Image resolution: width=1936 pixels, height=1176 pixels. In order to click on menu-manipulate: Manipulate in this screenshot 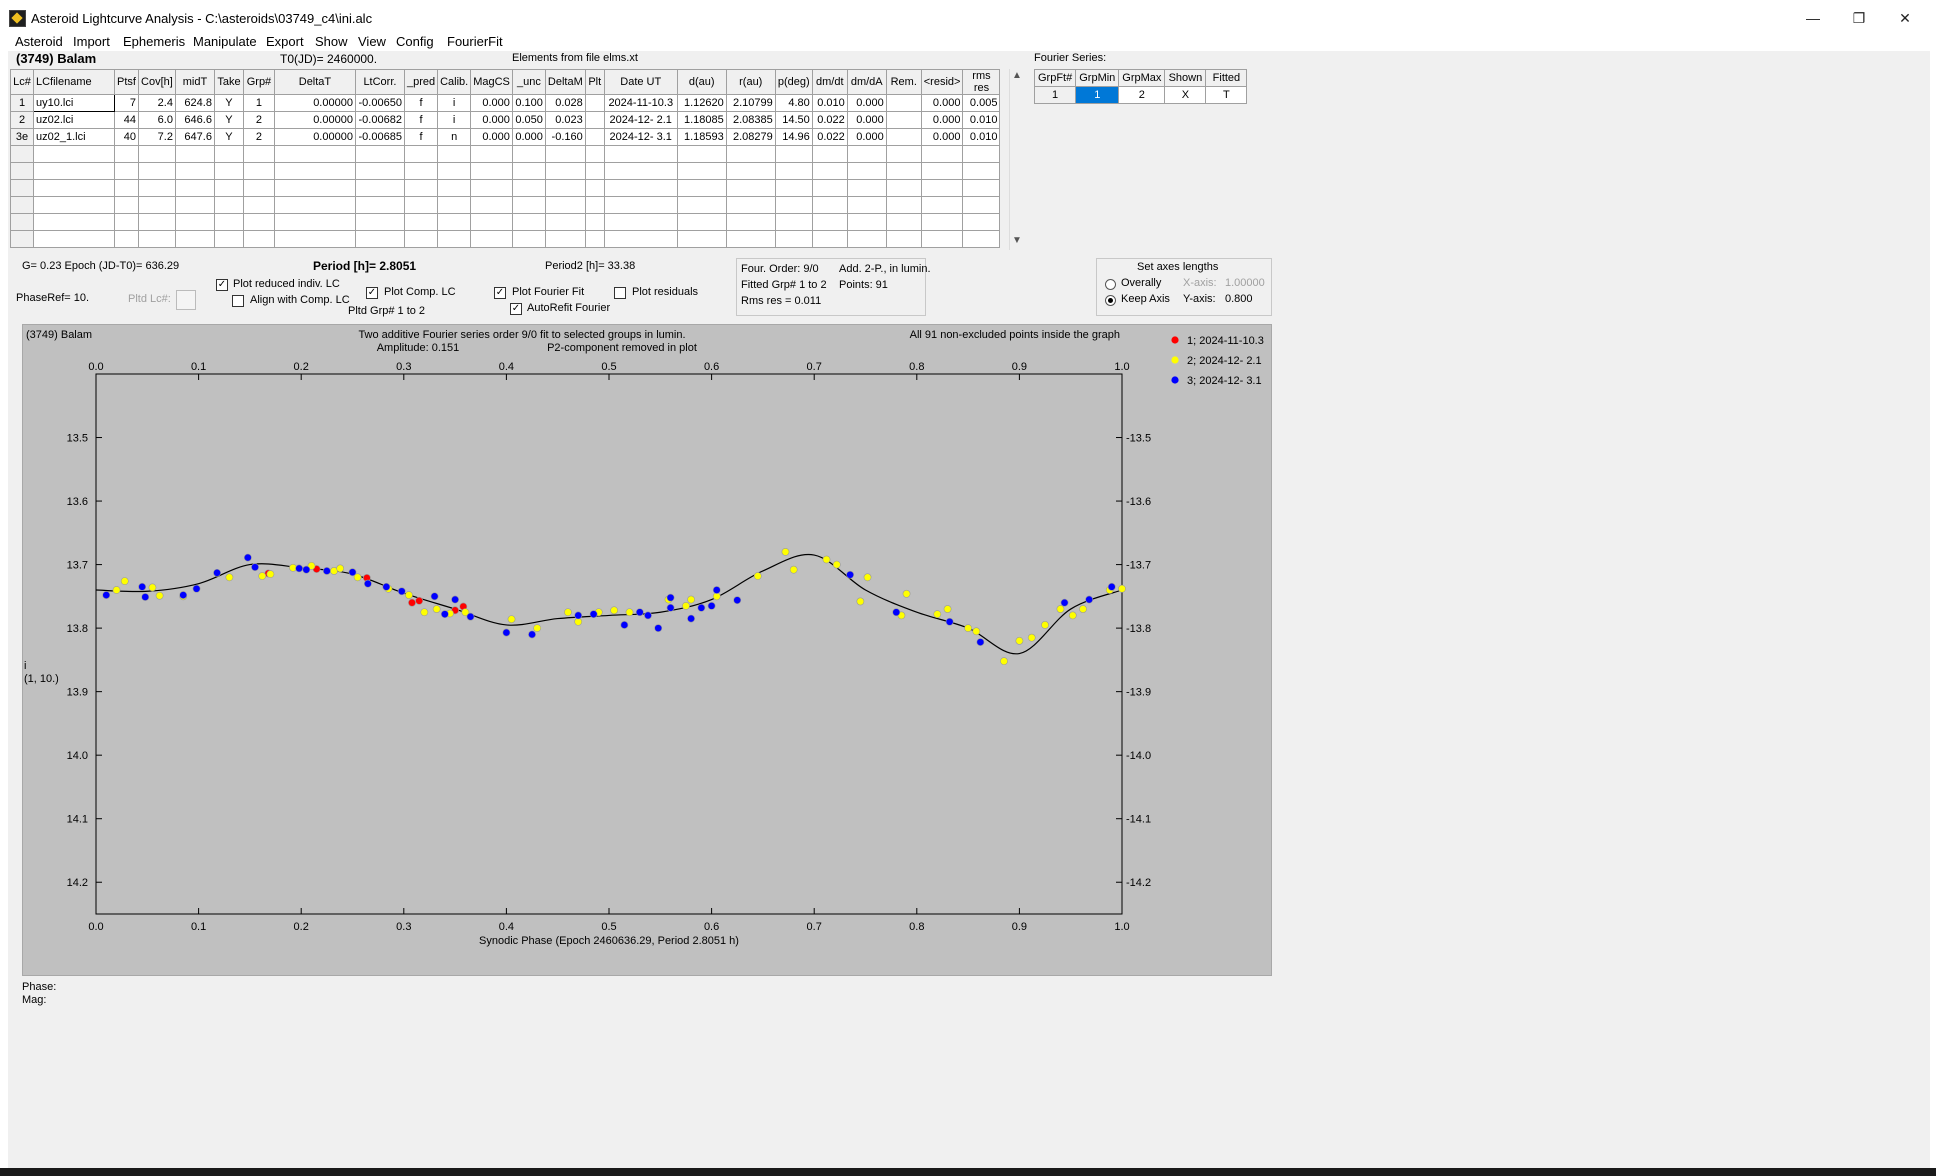, I will do `click(225, 41)`.